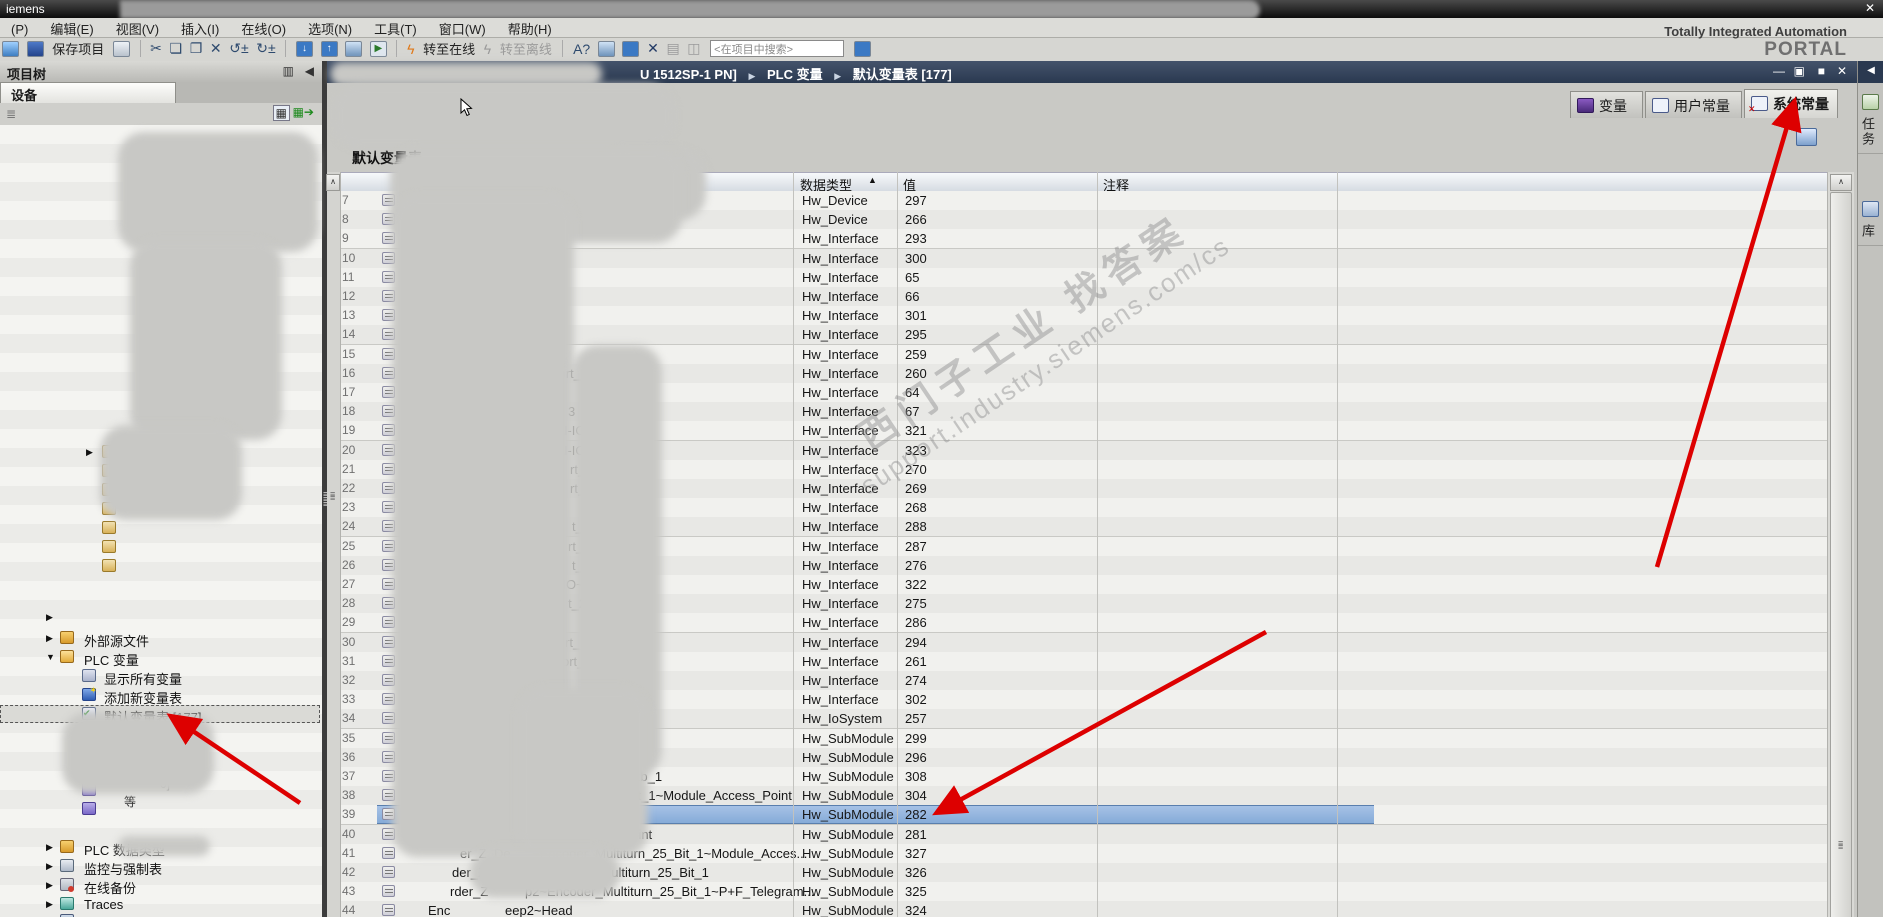 This screenshot has width=1883, height=917. What do you see at coordinates (916, 738) in the screenshot?
I see `cell-value: 299` at bounding box center [916, 738].